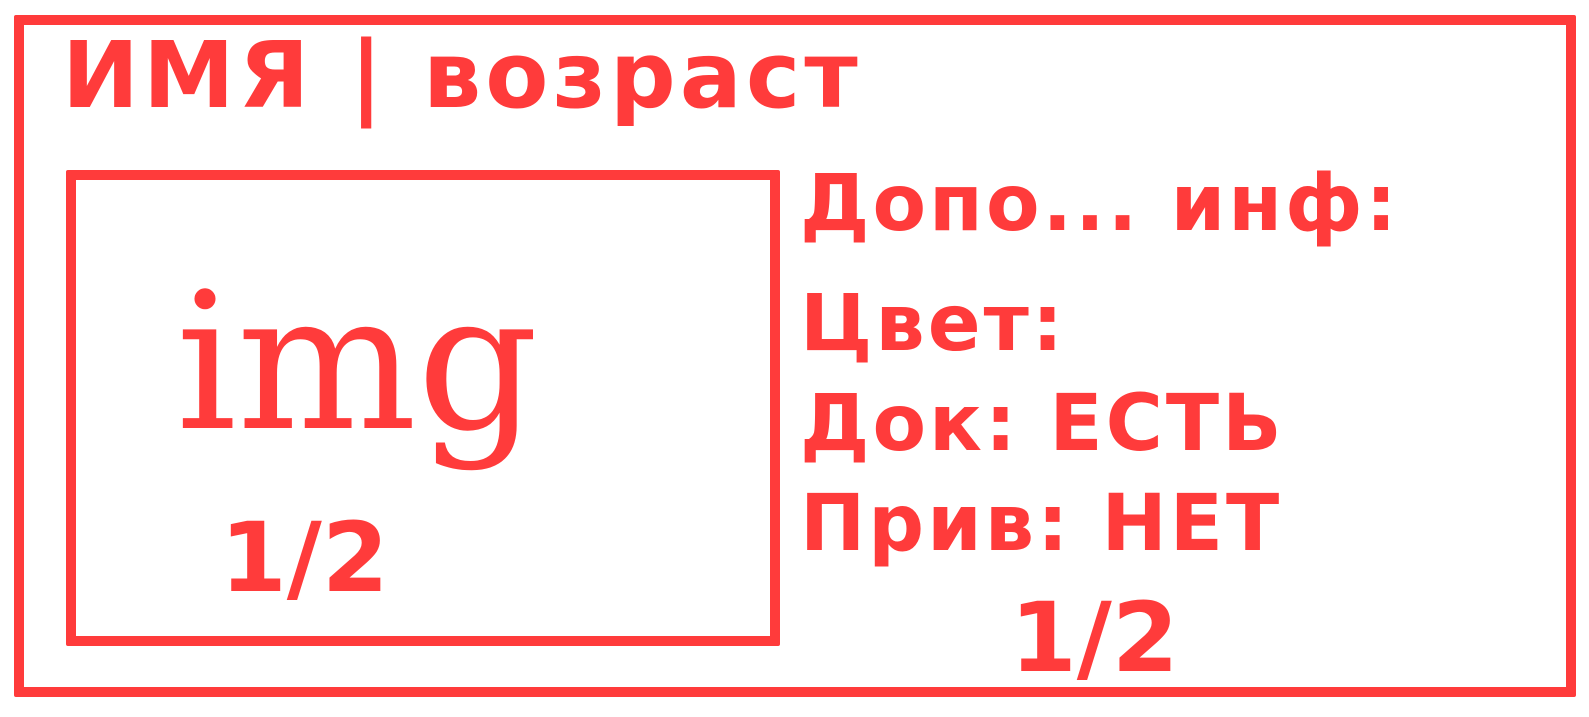 This screenshot has height=717, width=1589. I want to click on image-width-fraction: 1/2, so click(304, 558).